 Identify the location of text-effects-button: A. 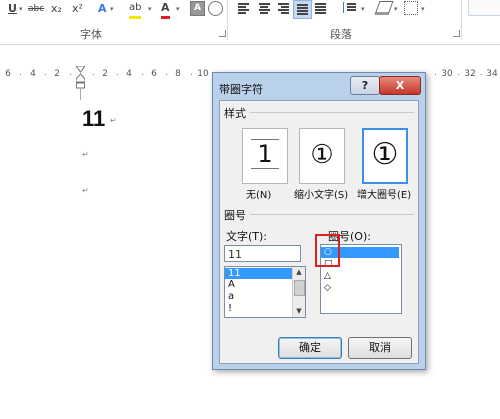
(102, 9).